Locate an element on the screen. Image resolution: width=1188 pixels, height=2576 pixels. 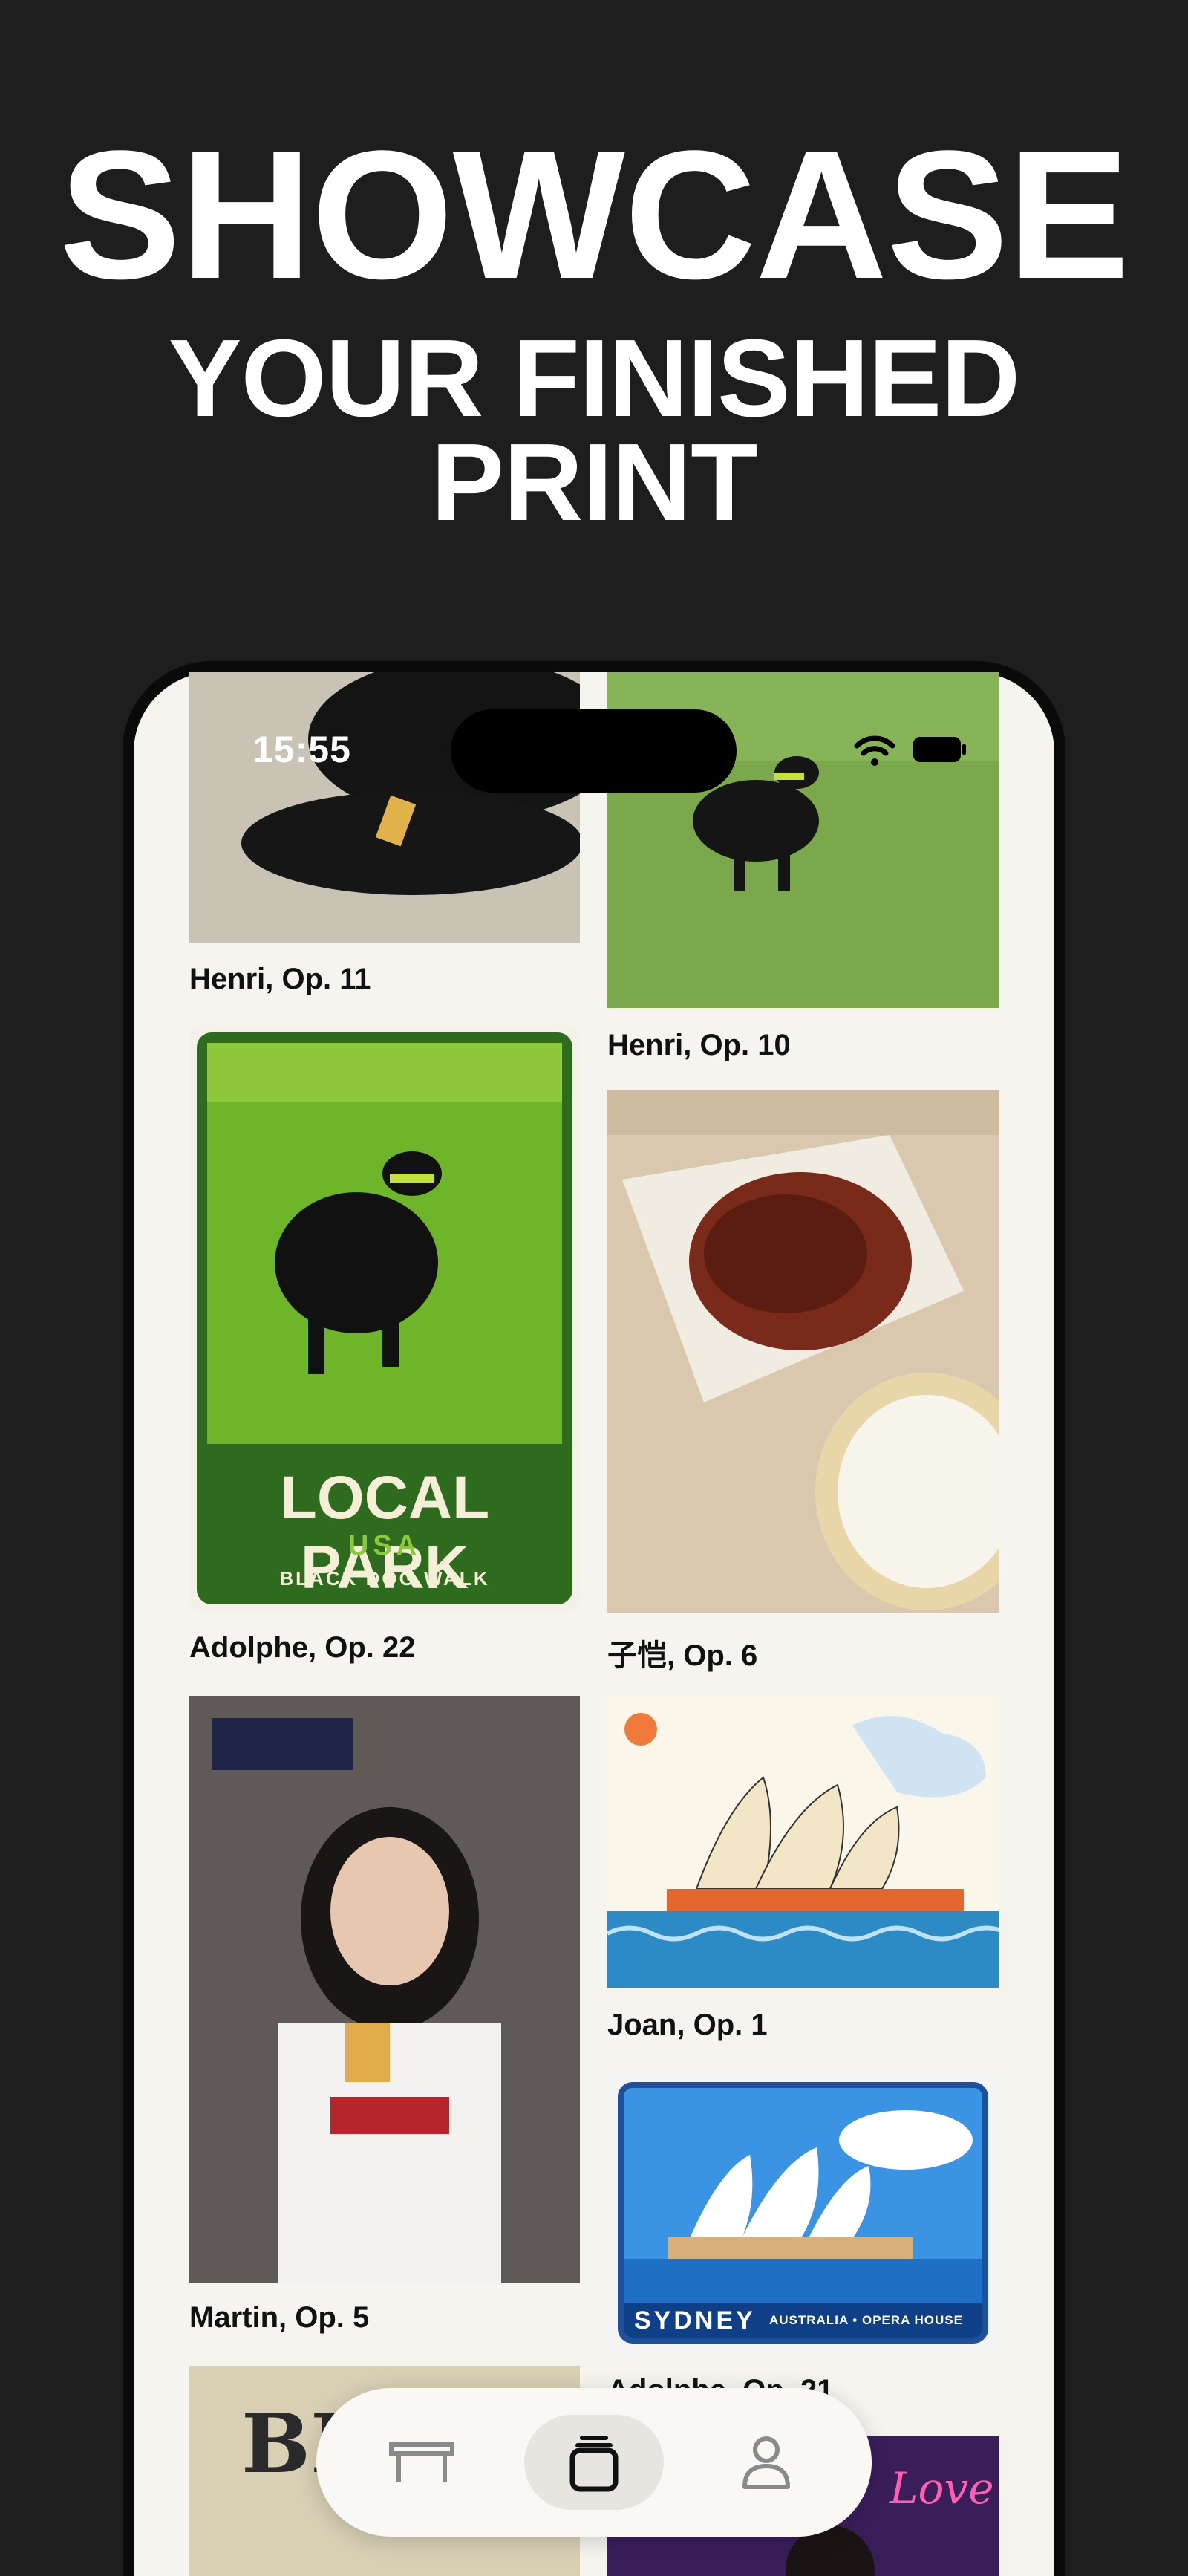
status-time: 15:55 is located at coordinates (301, 749).